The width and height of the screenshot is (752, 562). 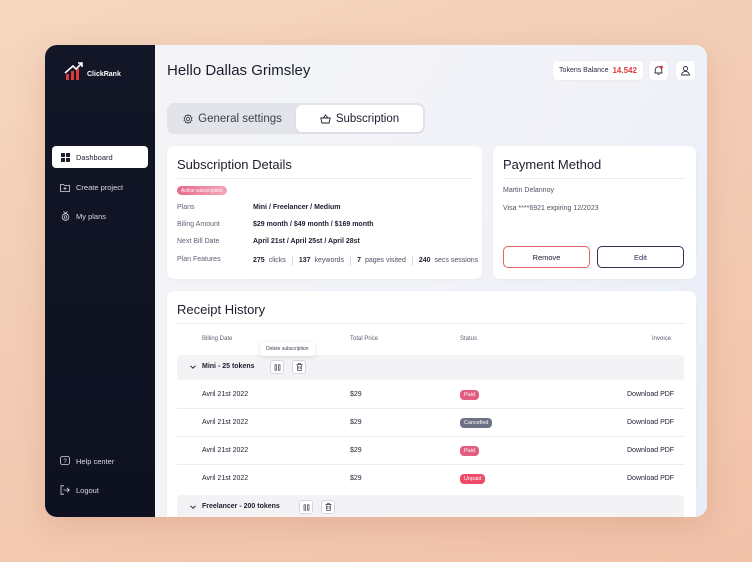 I want to click on feature-text: keywords, so click(x=329, y=260).